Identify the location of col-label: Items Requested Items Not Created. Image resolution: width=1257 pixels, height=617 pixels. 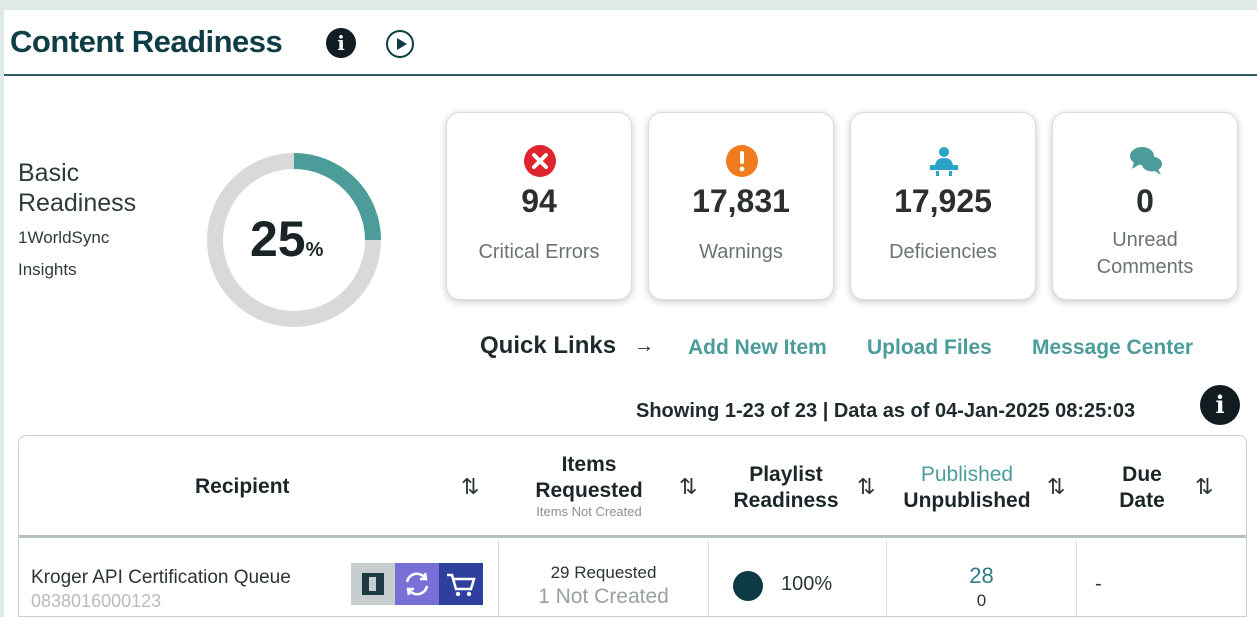
(589, 486).